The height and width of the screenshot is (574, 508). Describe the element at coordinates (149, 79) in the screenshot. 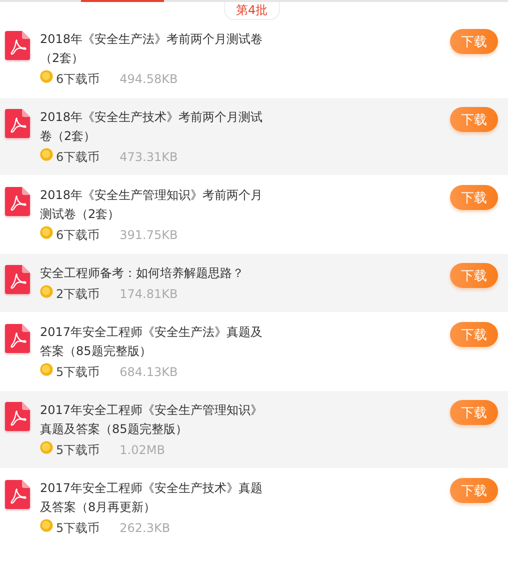

I see `file-size: 494.58KB` at that location.